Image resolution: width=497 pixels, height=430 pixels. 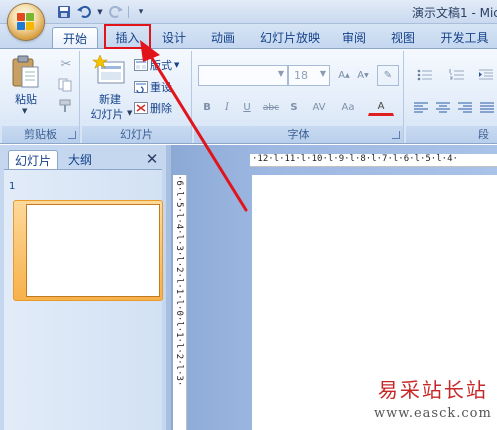 I want to click on justify-icon, so click(x=487, y=107).